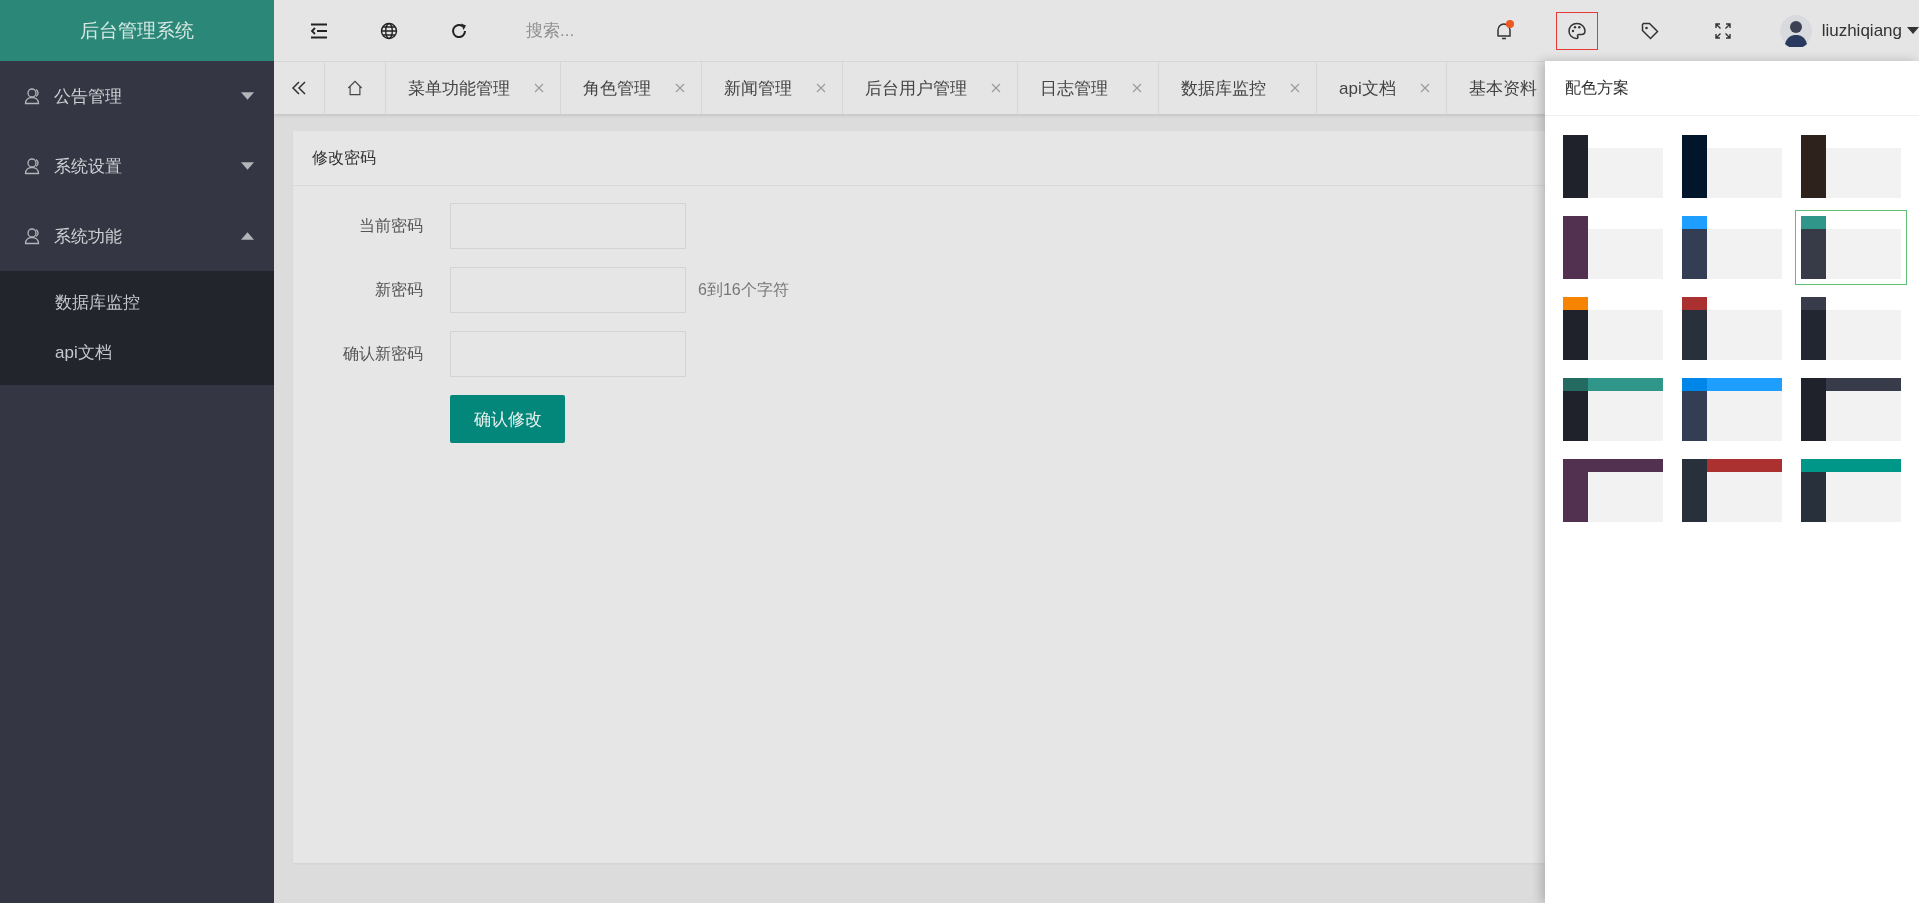 This screenshot has width=1919, height=903. What do you see at coordinates (389, 30) in the screenshot?
I see `globe-icon` at bounding box center [389, 30].